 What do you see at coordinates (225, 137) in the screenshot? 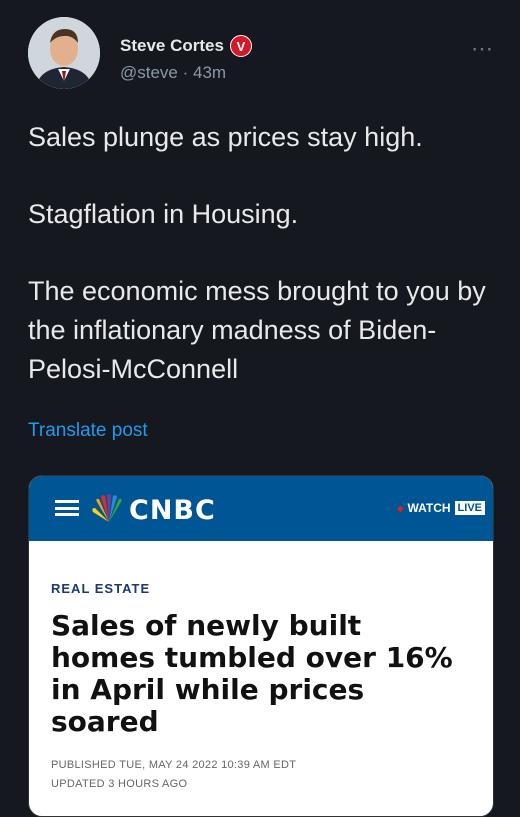
I see `tweet-paragraph: Sales plunge as prices stay high.` at bounding box center [225, 137].